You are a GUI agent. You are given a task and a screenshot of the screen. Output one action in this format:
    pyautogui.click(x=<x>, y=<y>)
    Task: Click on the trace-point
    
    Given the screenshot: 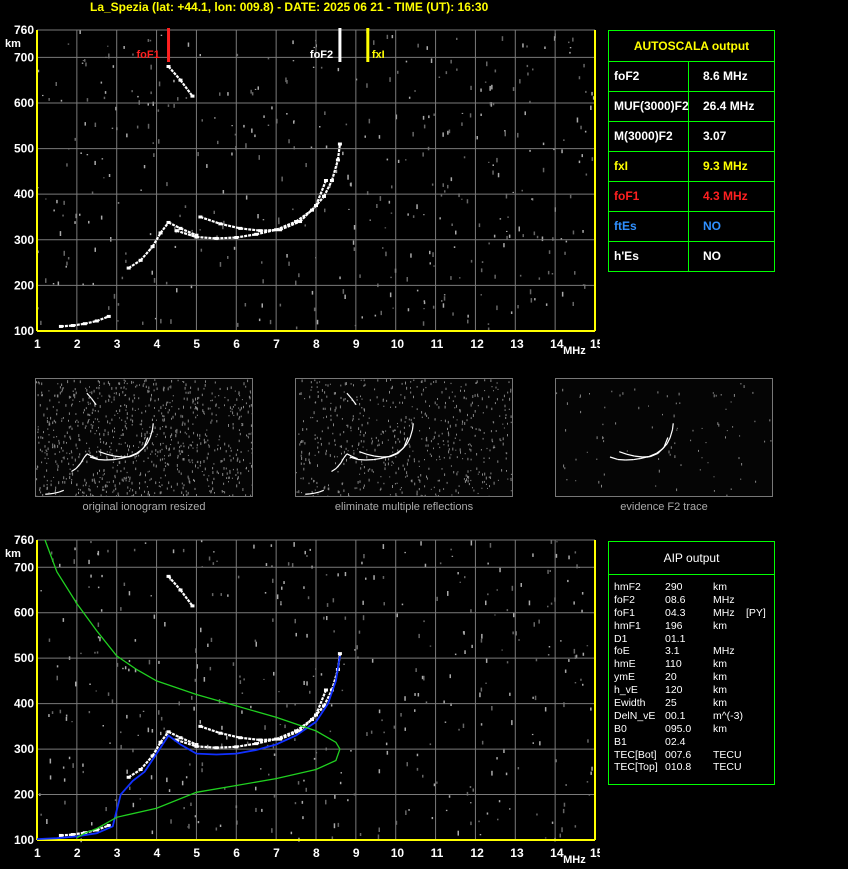 What is the action you would take?
    pyautogui.click(x=192, y=606)
    